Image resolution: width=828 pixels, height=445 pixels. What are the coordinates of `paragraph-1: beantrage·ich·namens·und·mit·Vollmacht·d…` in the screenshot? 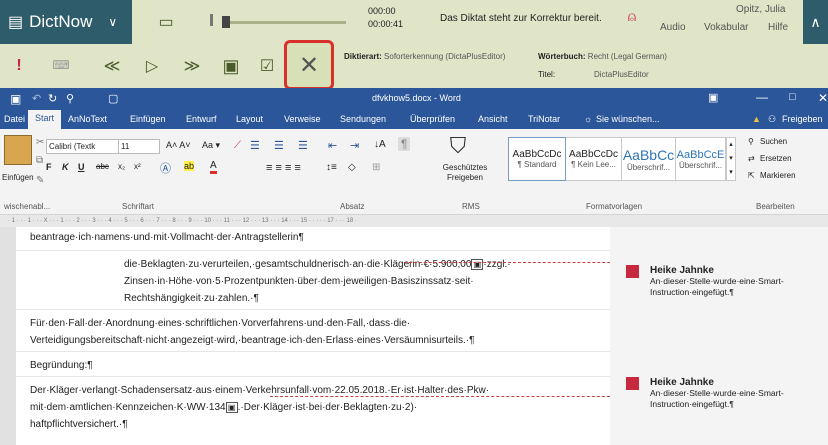 It's located at (167, 237).